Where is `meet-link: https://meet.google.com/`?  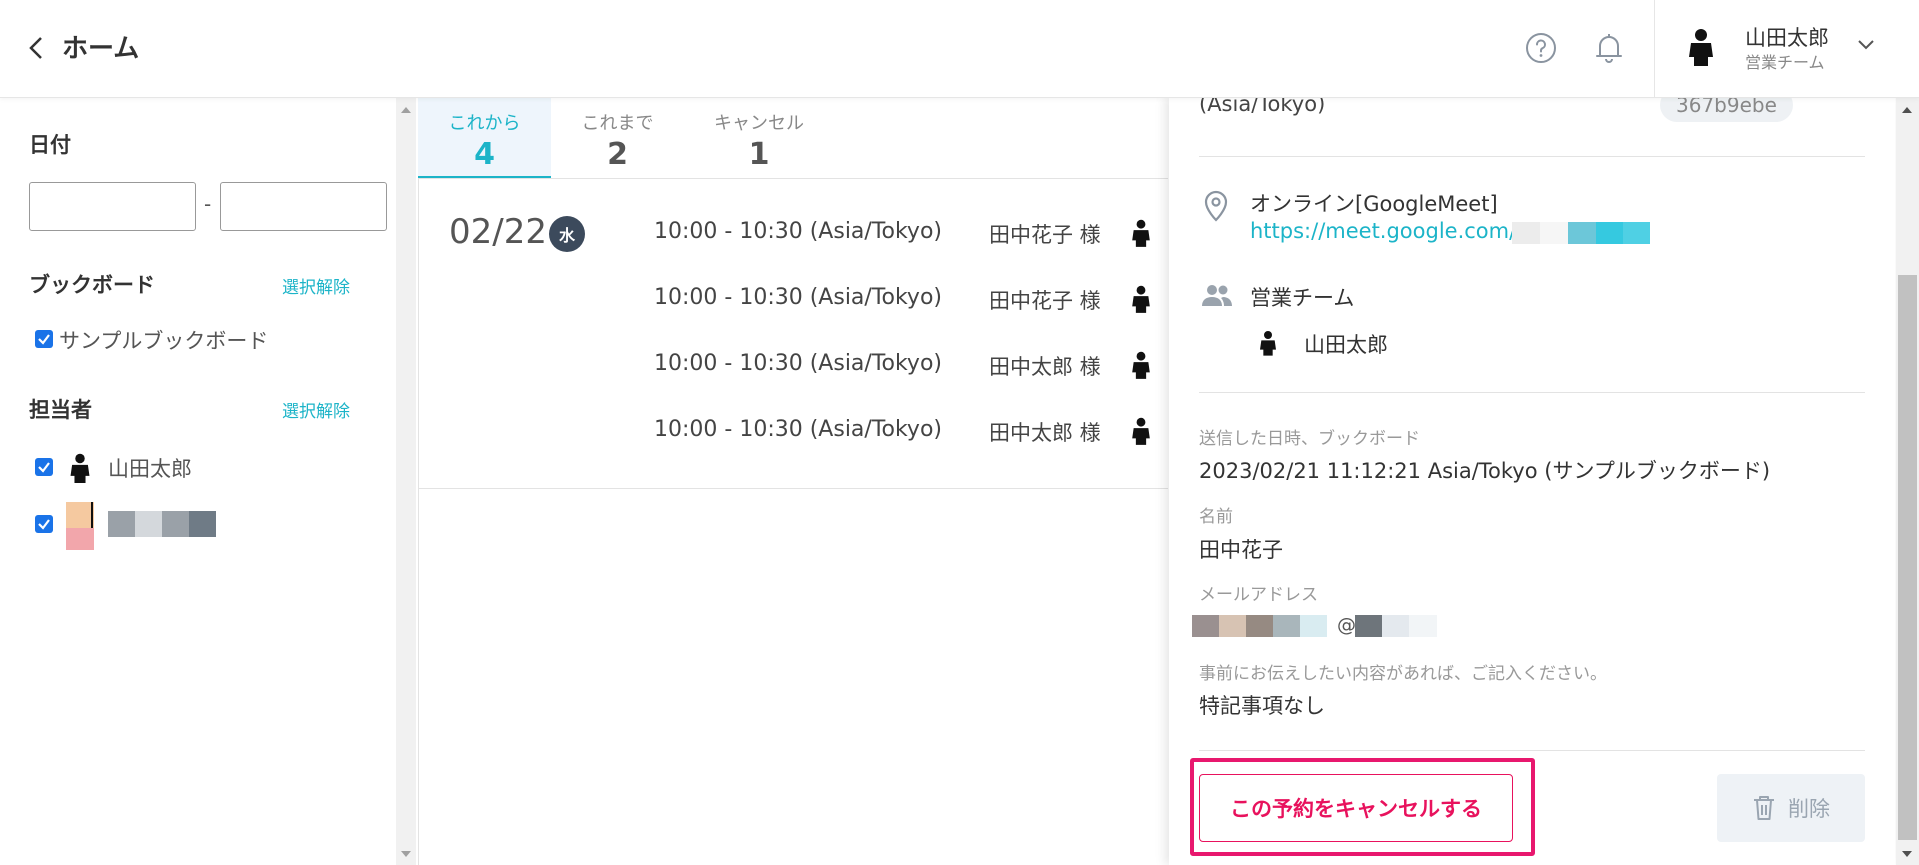 meet-link: https://meet.google.com/ is located at coordinates (1383, 231).